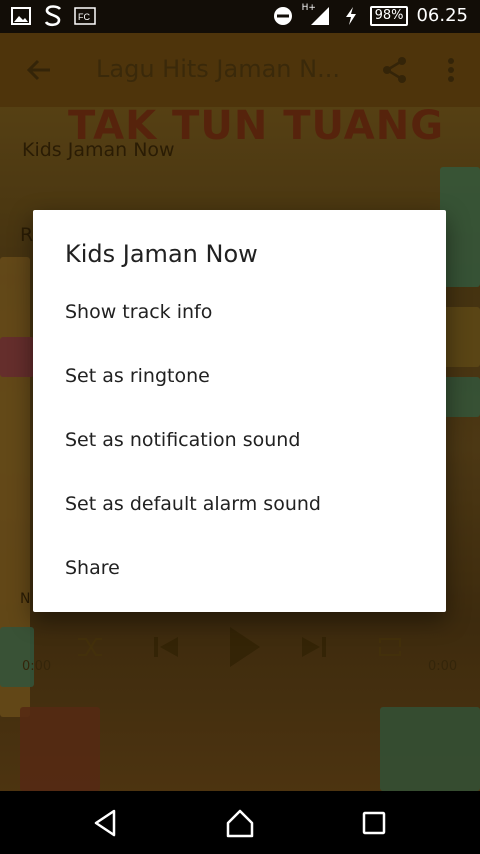  I want to click on image-icon, so click(21, 16).